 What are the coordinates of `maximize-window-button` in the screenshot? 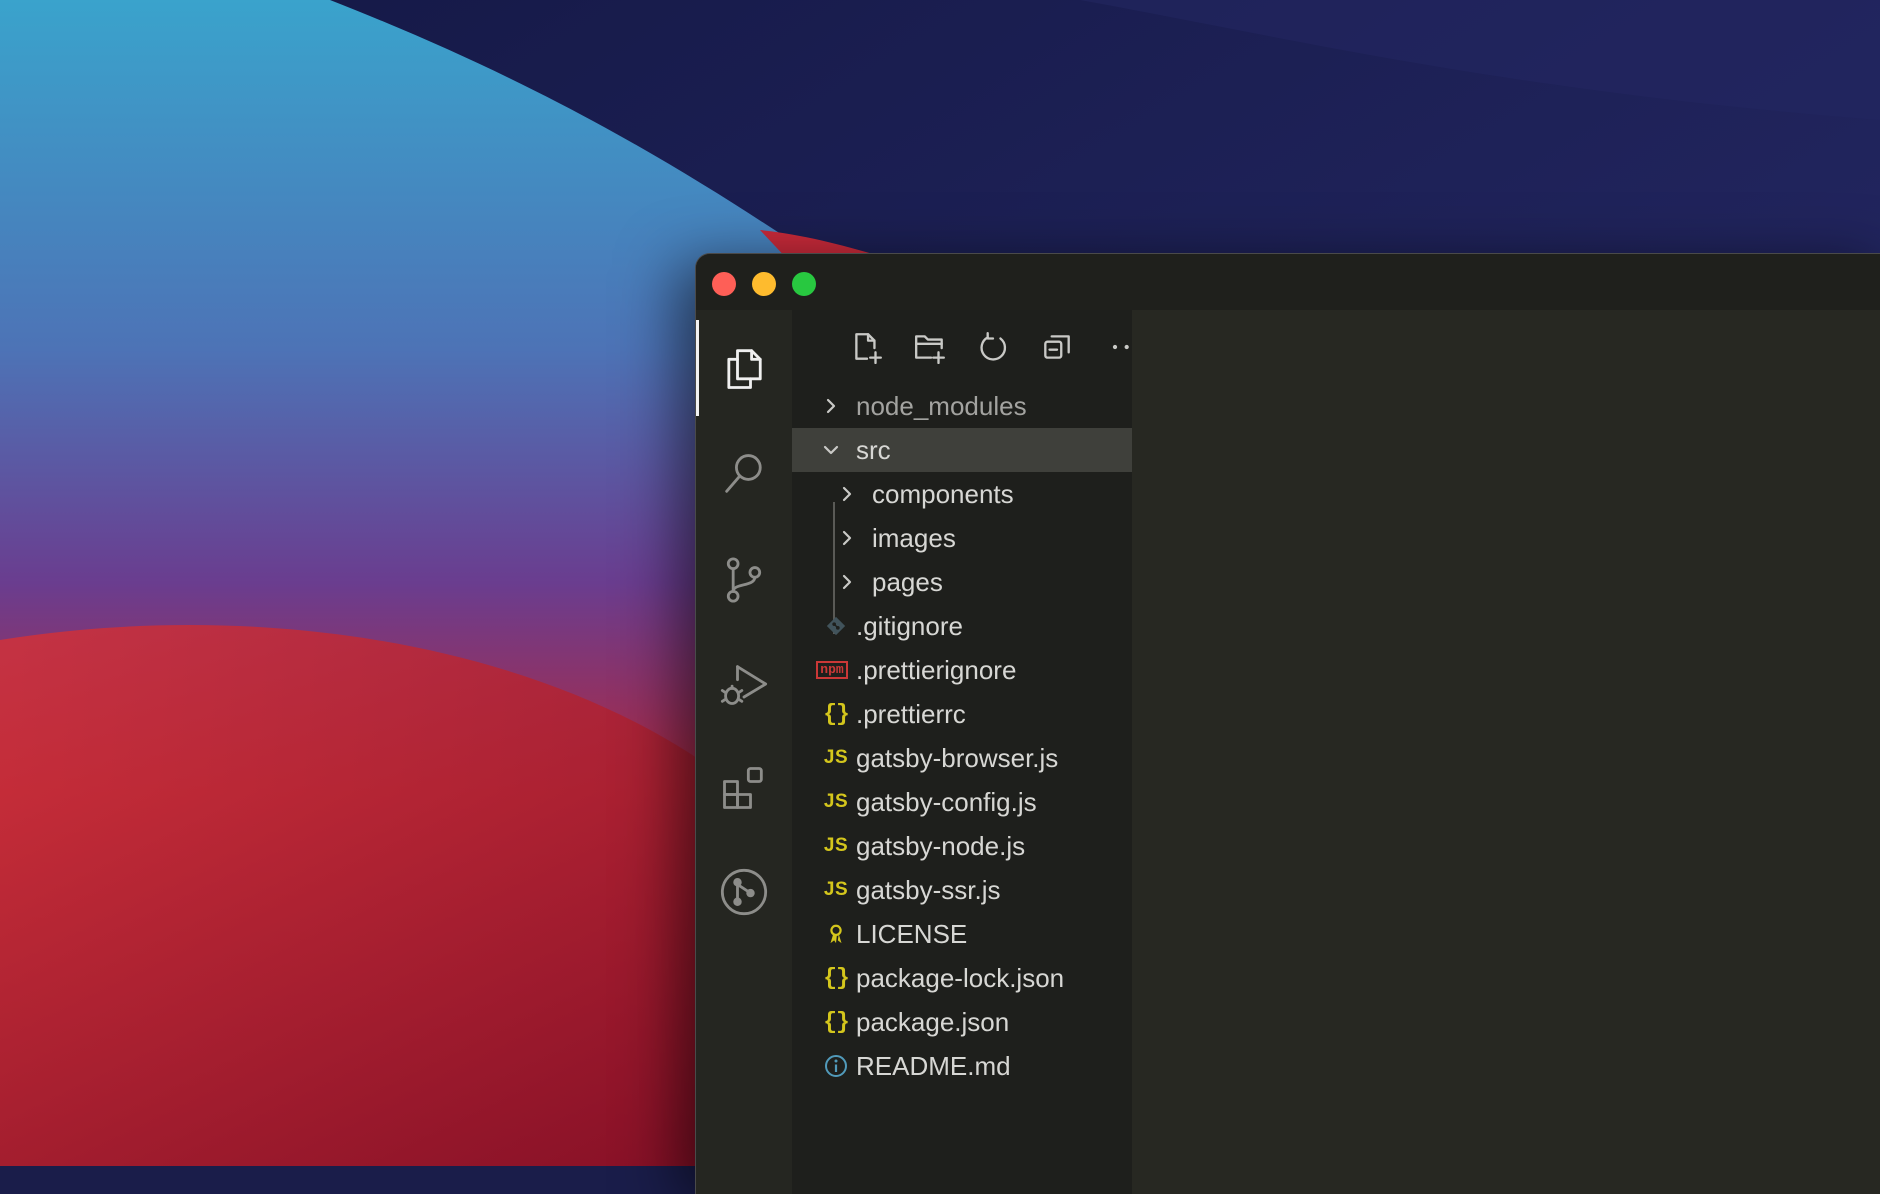 It's located at (804, 284).